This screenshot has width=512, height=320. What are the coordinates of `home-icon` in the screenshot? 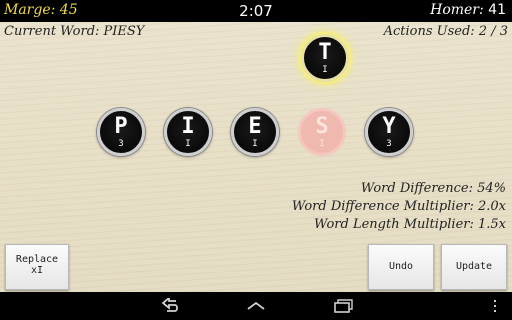 It's located at (256, 306).